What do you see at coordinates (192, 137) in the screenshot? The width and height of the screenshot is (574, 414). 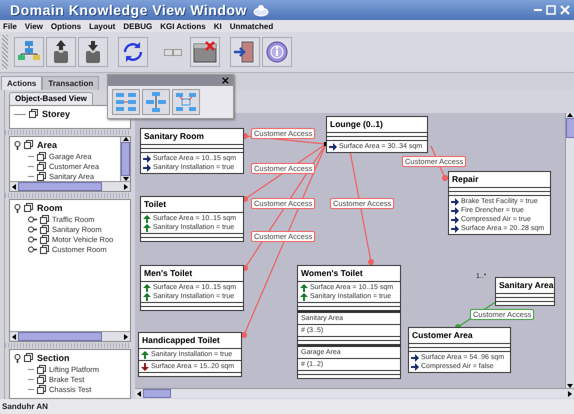 I see `class-title: Sanitary Room` at bounding box center [192, 137].